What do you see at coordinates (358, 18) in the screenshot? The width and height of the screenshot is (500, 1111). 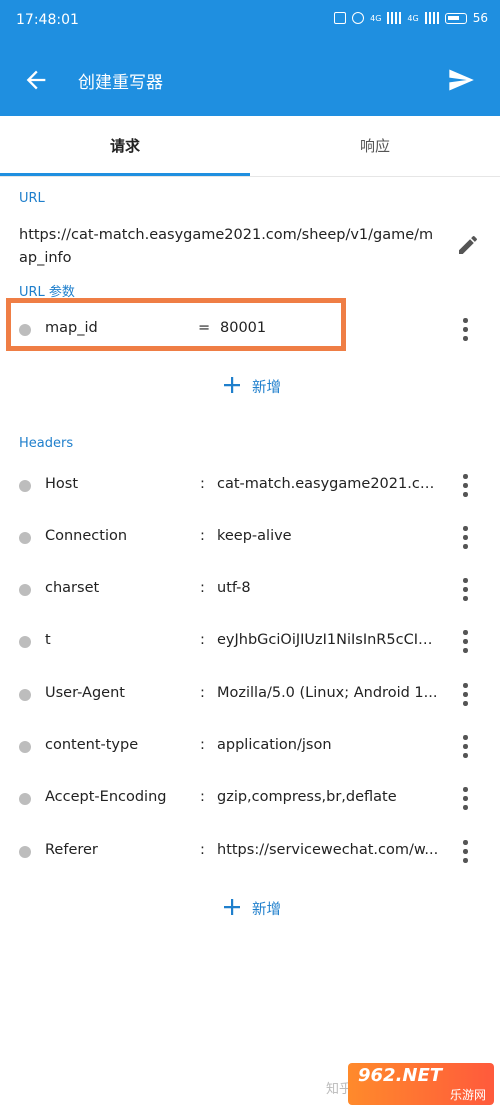 I see `alarm-icon` at bounding box center [358, 18].